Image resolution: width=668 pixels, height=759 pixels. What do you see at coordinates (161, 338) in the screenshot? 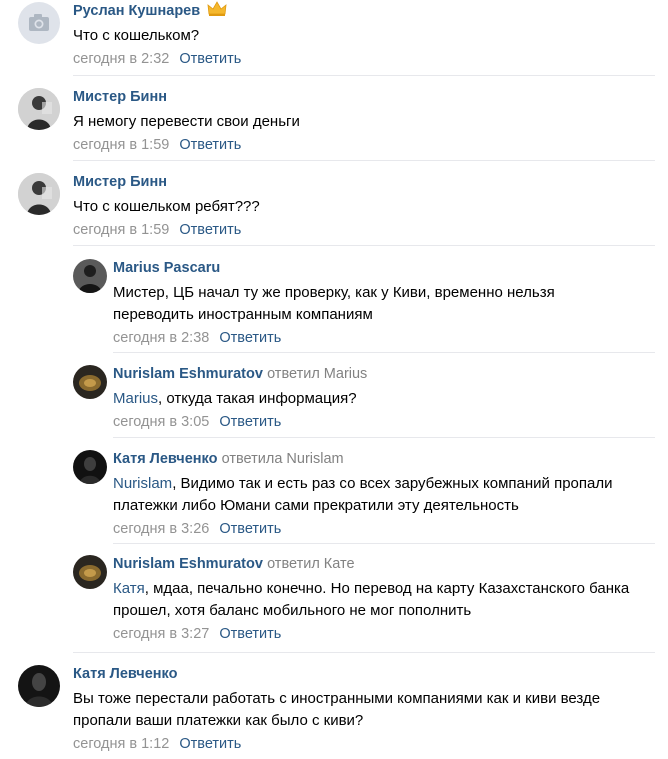
I see `timestamp: сегодня в 2:38` at bounding box center [161, 338].